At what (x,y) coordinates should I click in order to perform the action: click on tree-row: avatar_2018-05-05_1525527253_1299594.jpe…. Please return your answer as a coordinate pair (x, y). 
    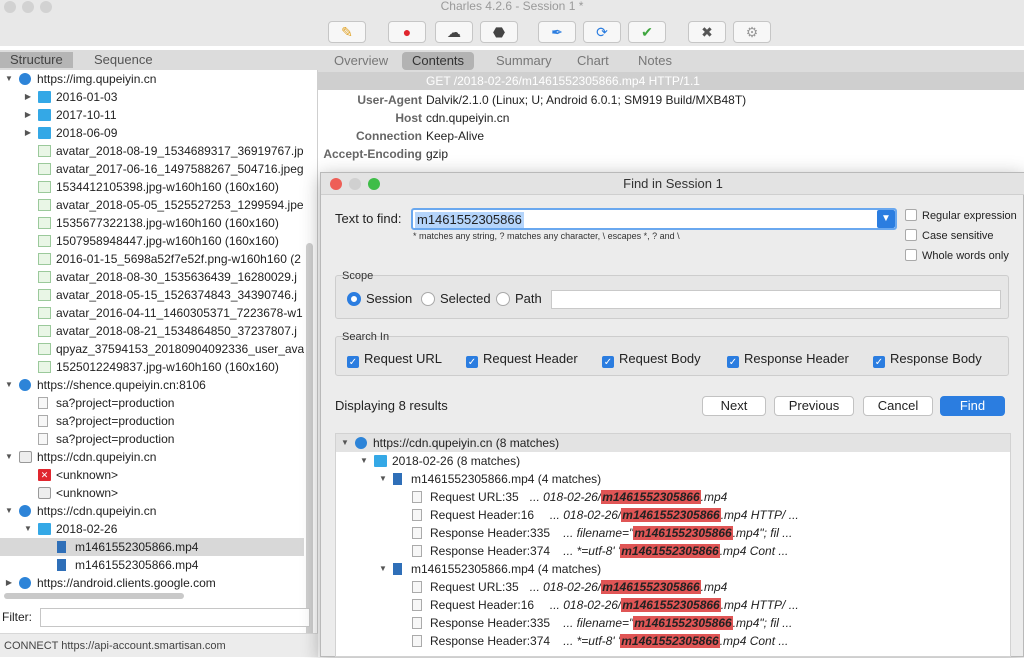
    Looking at the image, I should click on (152, 205).